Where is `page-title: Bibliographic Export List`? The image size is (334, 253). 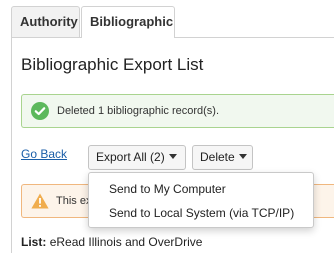 page-title: Bibliographic Export List is located at coordinates (112, 64).